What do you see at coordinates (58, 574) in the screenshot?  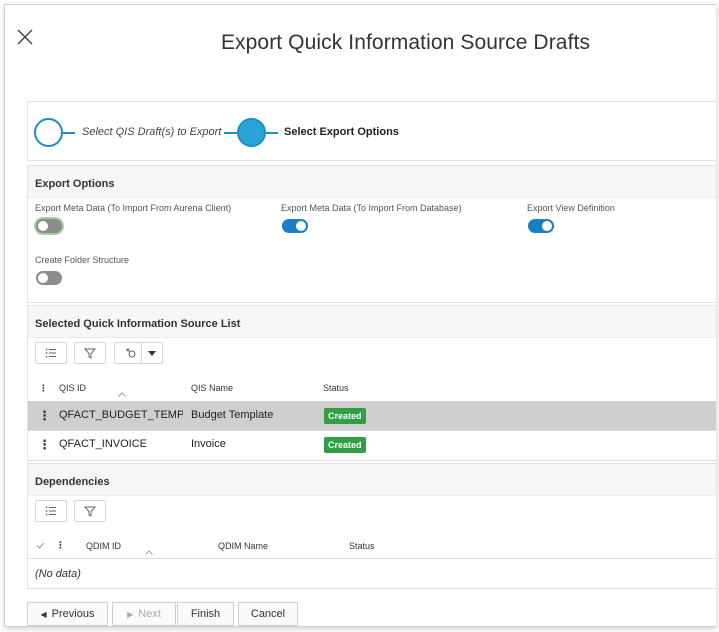 I see `empty-state-text: (No data)` at bounding box center [58, 574].